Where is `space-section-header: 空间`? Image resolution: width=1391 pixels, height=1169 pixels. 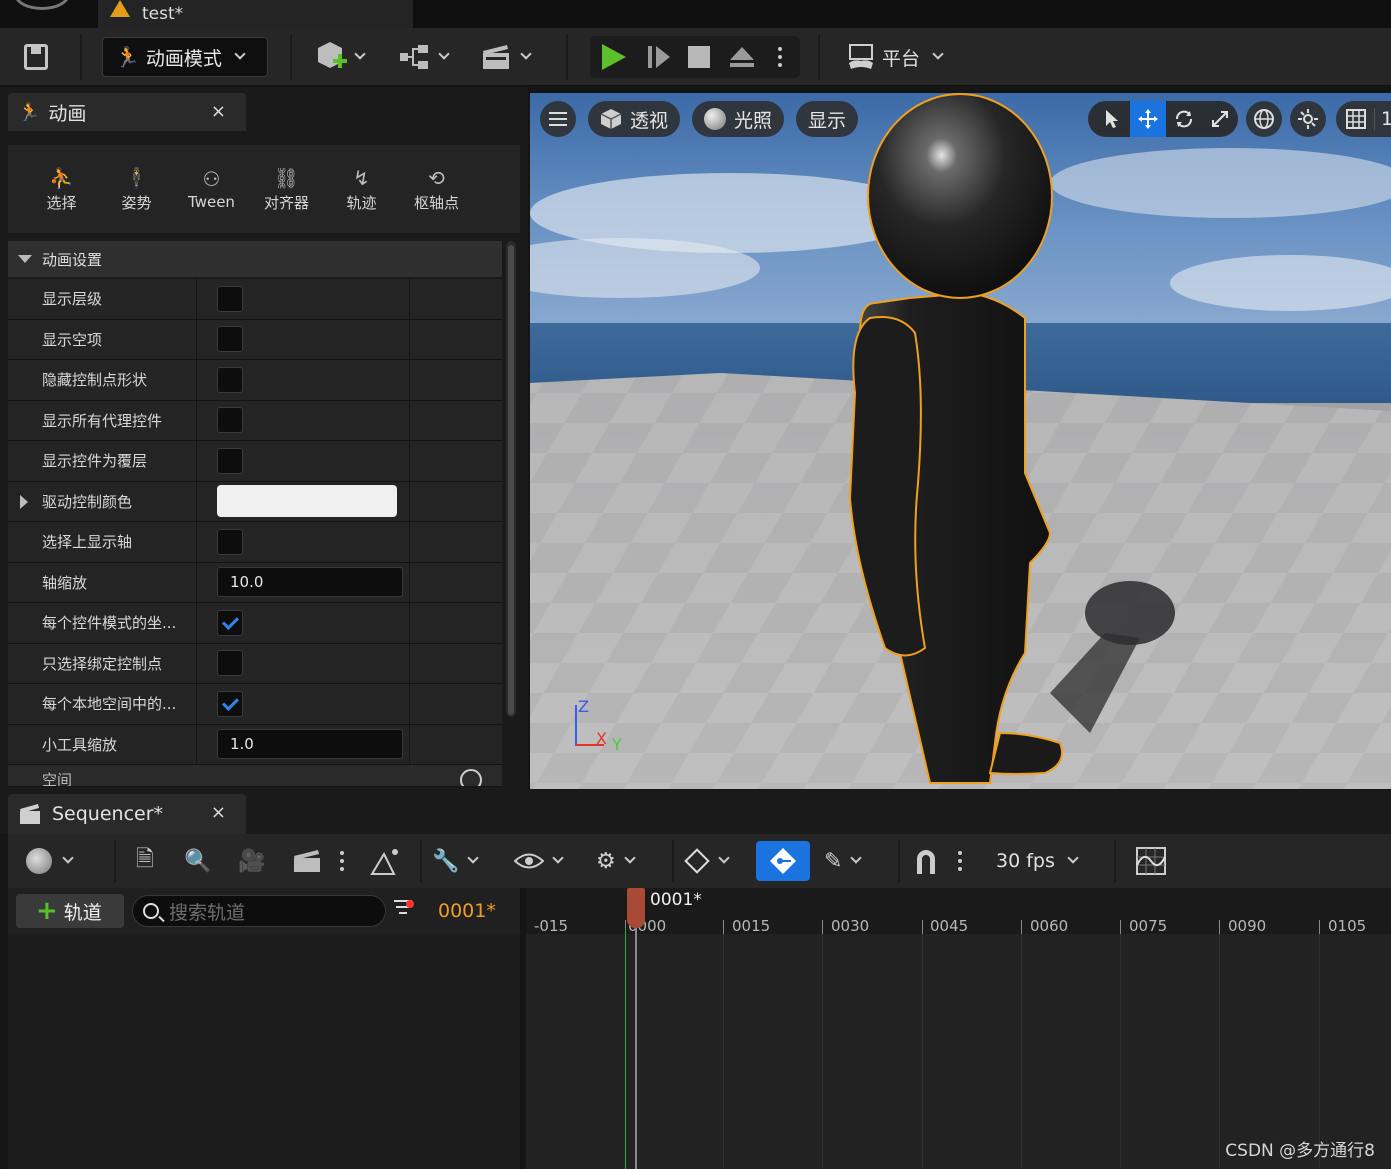 space-section-header: 空间 is located at coordinates (255, 776).